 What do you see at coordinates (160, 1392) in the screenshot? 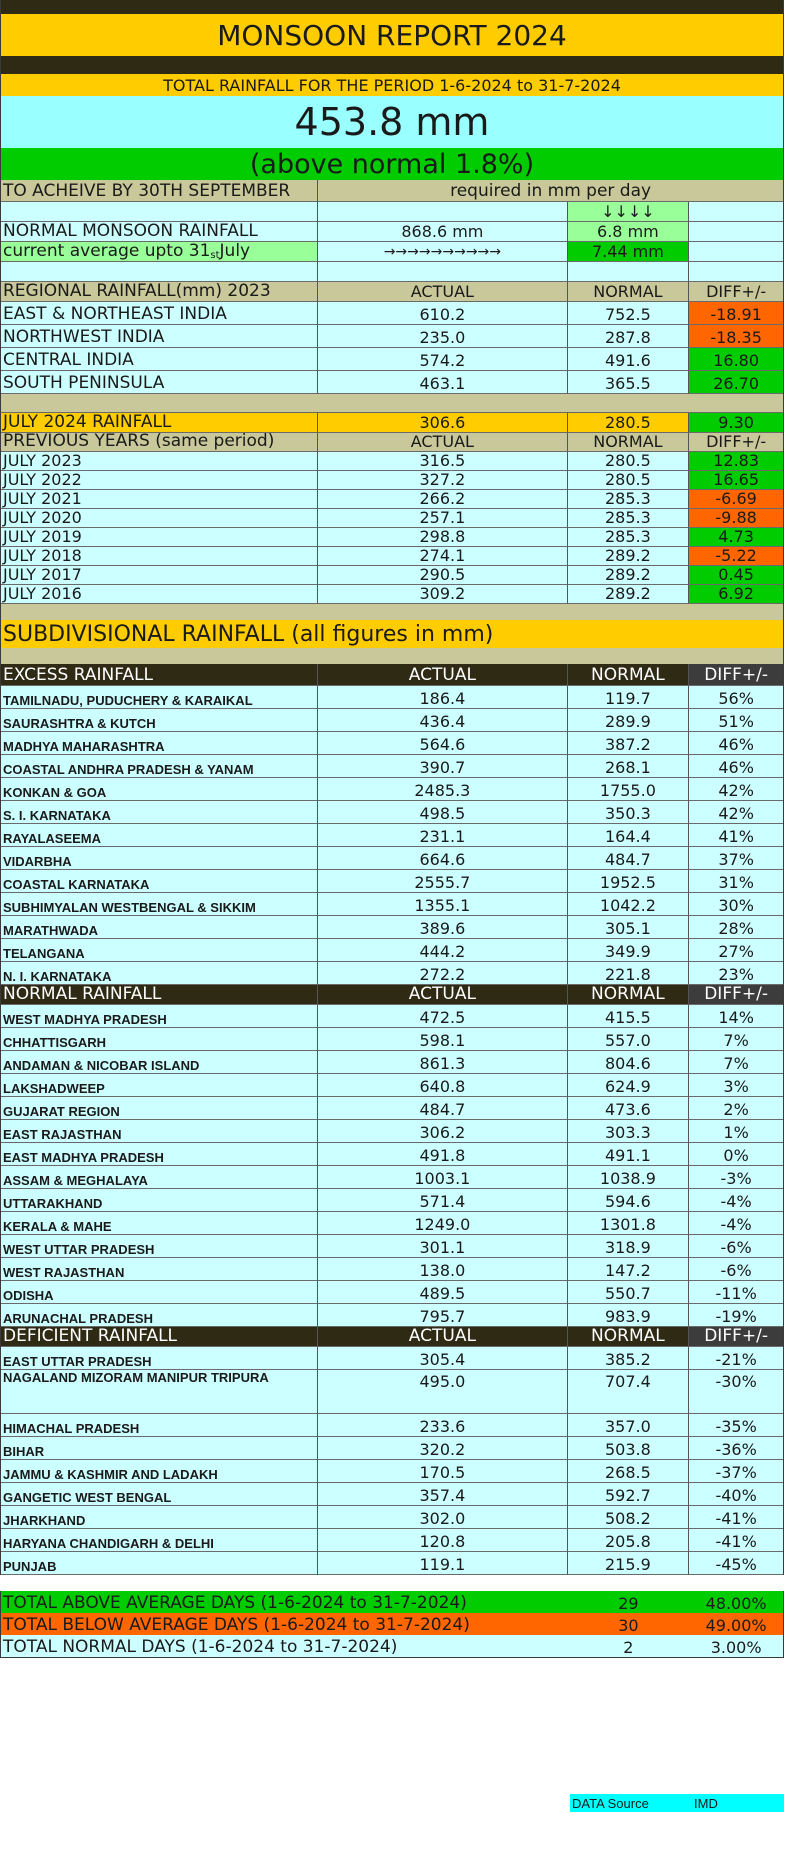
I see `deficient-name: NAGALAND MIZORAM MANIPUR TRIPURA` at bounding box center [160, 1392].